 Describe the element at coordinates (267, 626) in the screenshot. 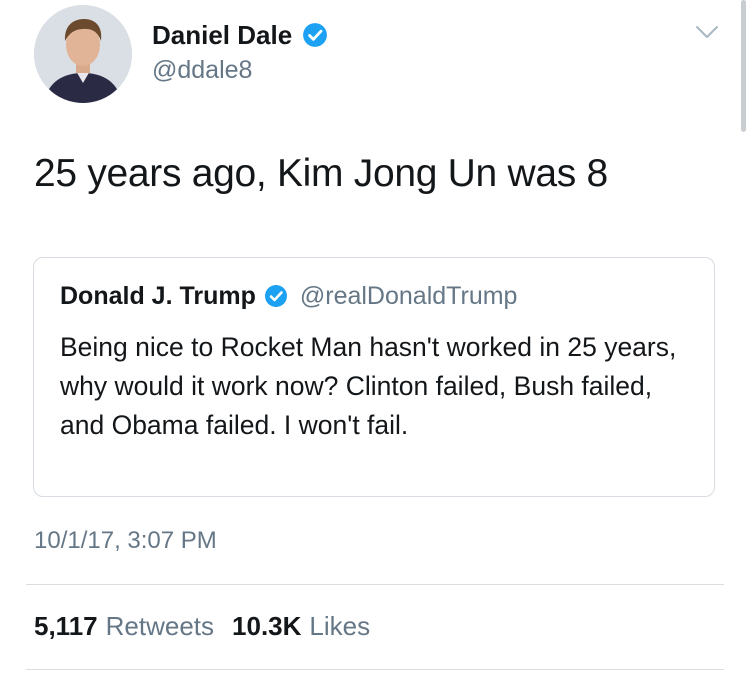

I see `likes-count: 10.3K` at that location.